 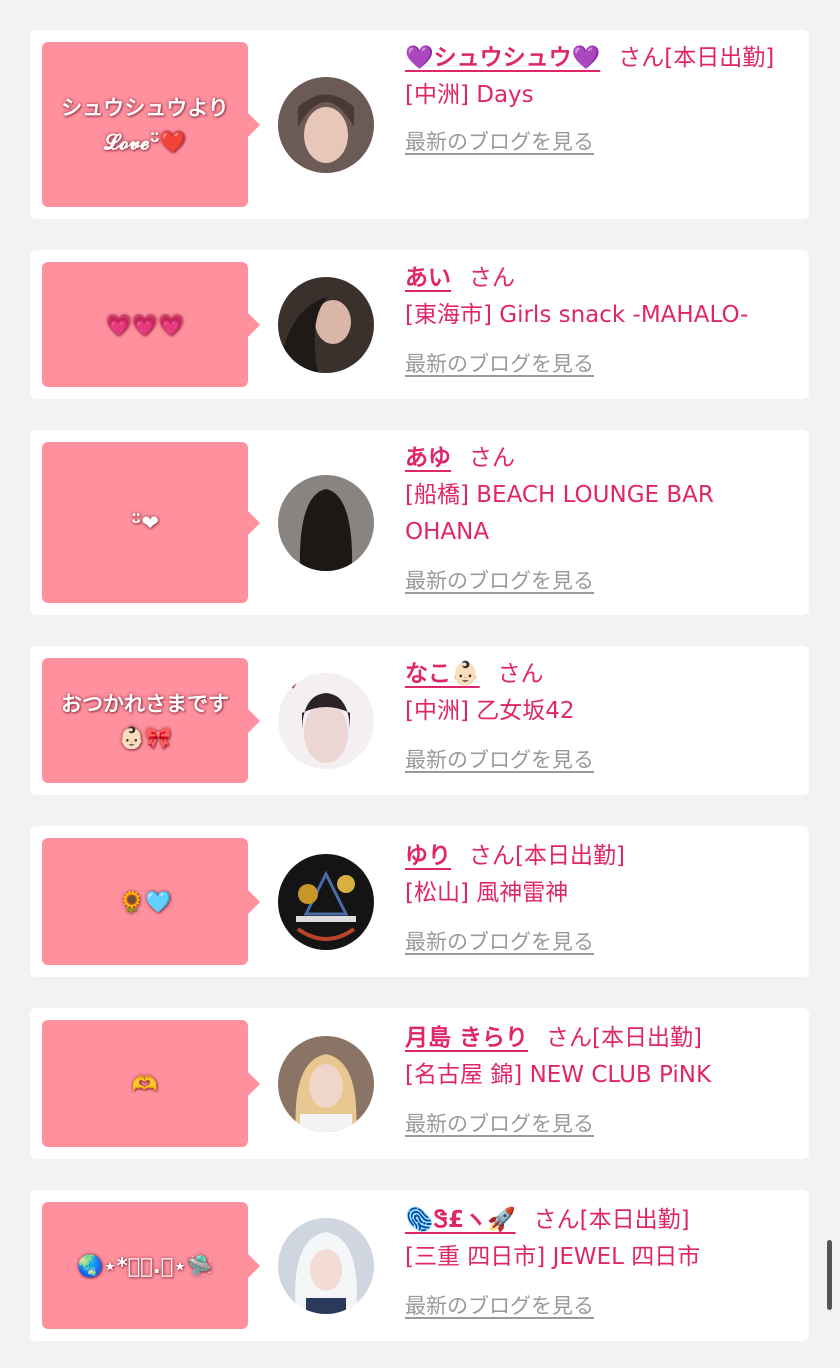 I want to click on cast-name-link: 💜シュウシュウ💜, so click(x=502, y=58).